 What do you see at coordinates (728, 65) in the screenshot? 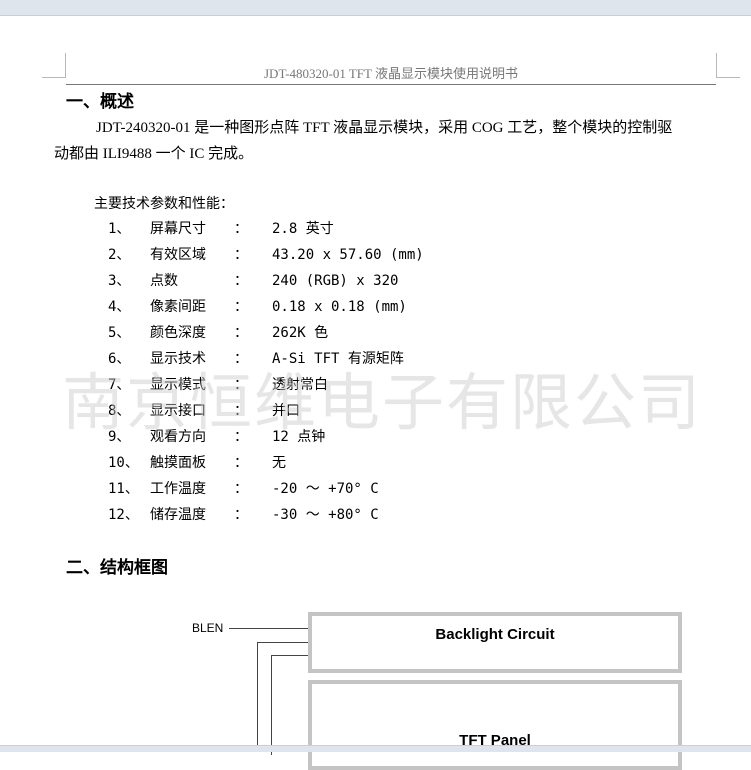
I see `page-corner-mark-right` at bounding box center [728, 65].